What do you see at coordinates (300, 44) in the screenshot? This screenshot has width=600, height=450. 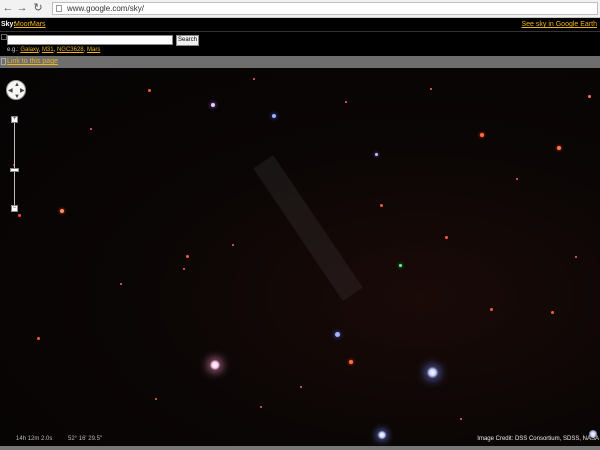 I see `search-row: Search e.g.: Galaxy, M31, NGC3628, Mars` at bounding box center [300, 44].